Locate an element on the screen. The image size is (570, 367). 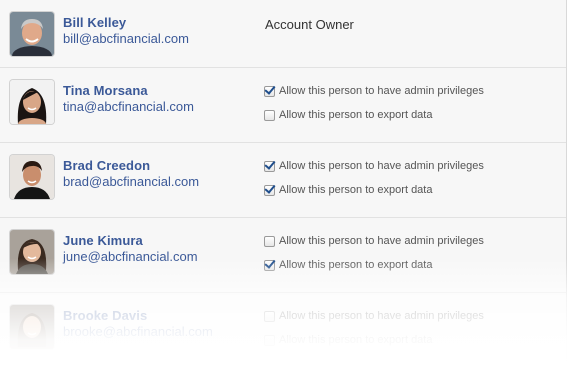
user-name: Brad Creedon is located at coordinates (106, 165).